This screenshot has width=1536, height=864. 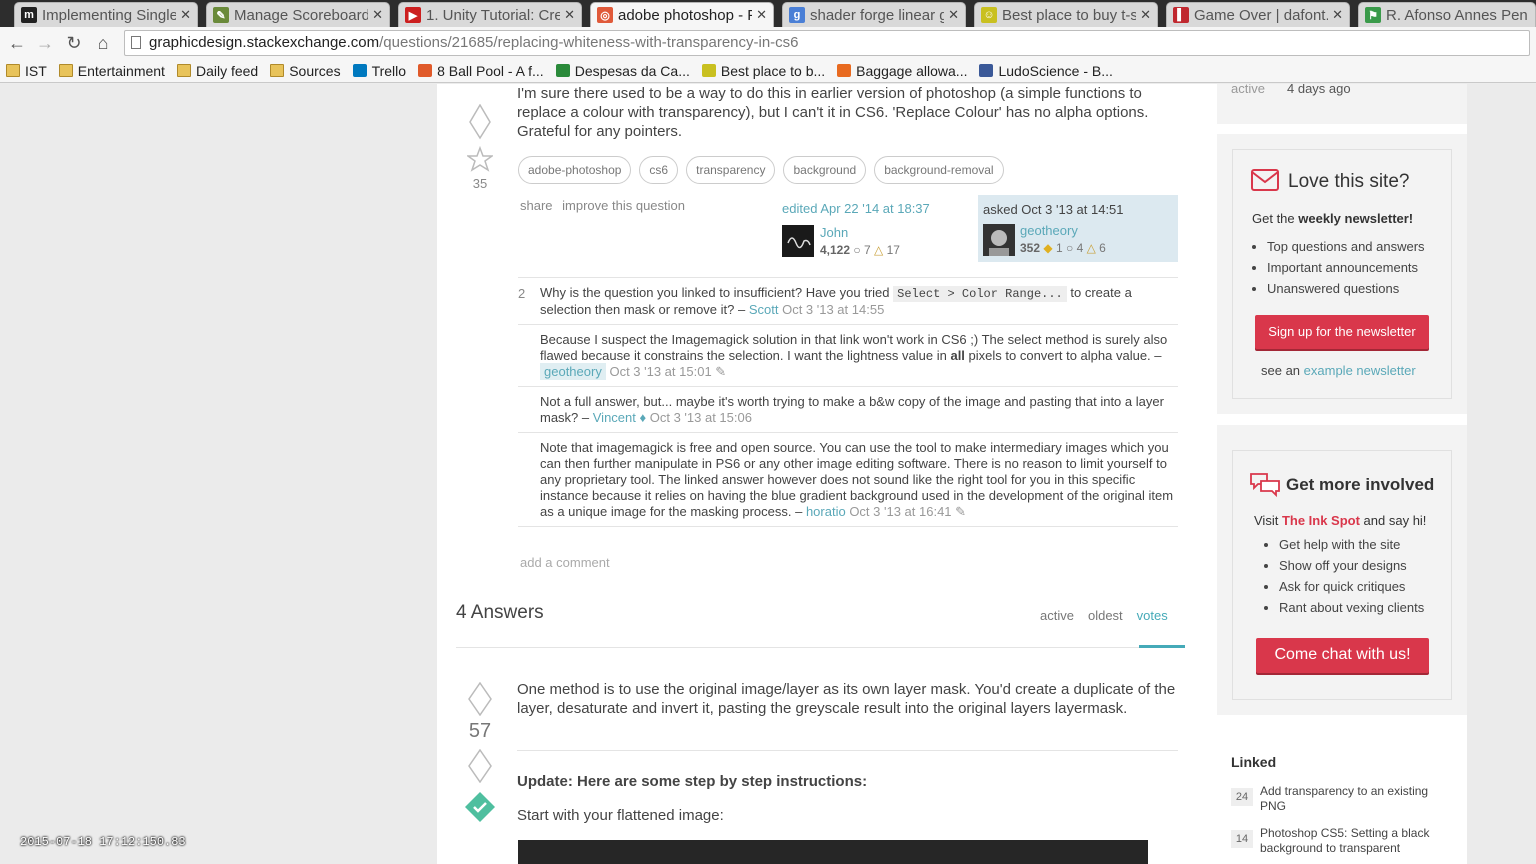 I want to click on browser-tab: ▶ 1. Unity Tutorial: Cre ✕, so click(x=490, y=14).